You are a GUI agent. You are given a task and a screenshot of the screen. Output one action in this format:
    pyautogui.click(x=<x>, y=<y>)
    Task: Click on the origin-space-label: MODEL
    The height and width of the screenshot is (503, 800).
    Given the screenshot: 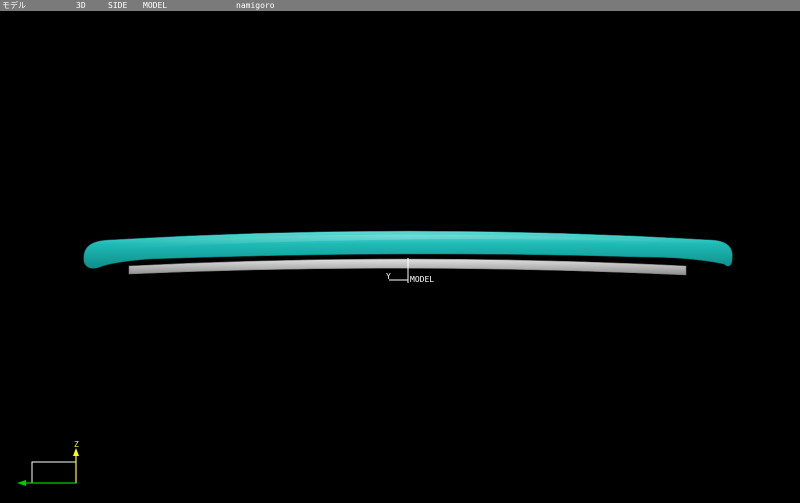 What is the action you would take?
    pyautogui.click(x=422, y=279)
    